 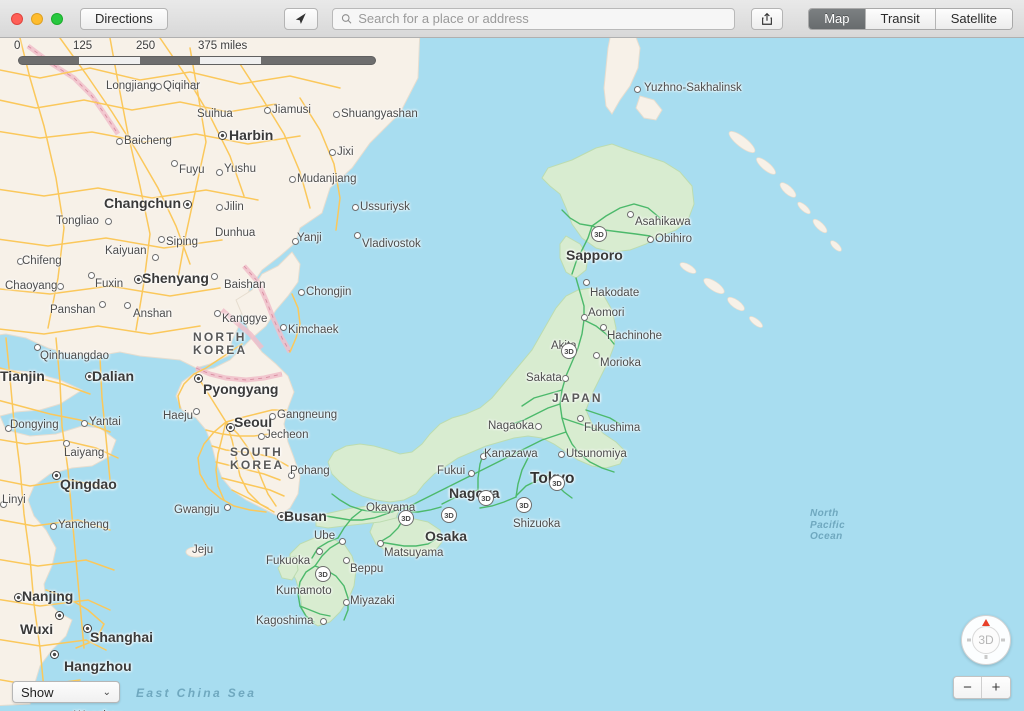 I want to click on city-label: Harbin, so click(x=251, y=135).